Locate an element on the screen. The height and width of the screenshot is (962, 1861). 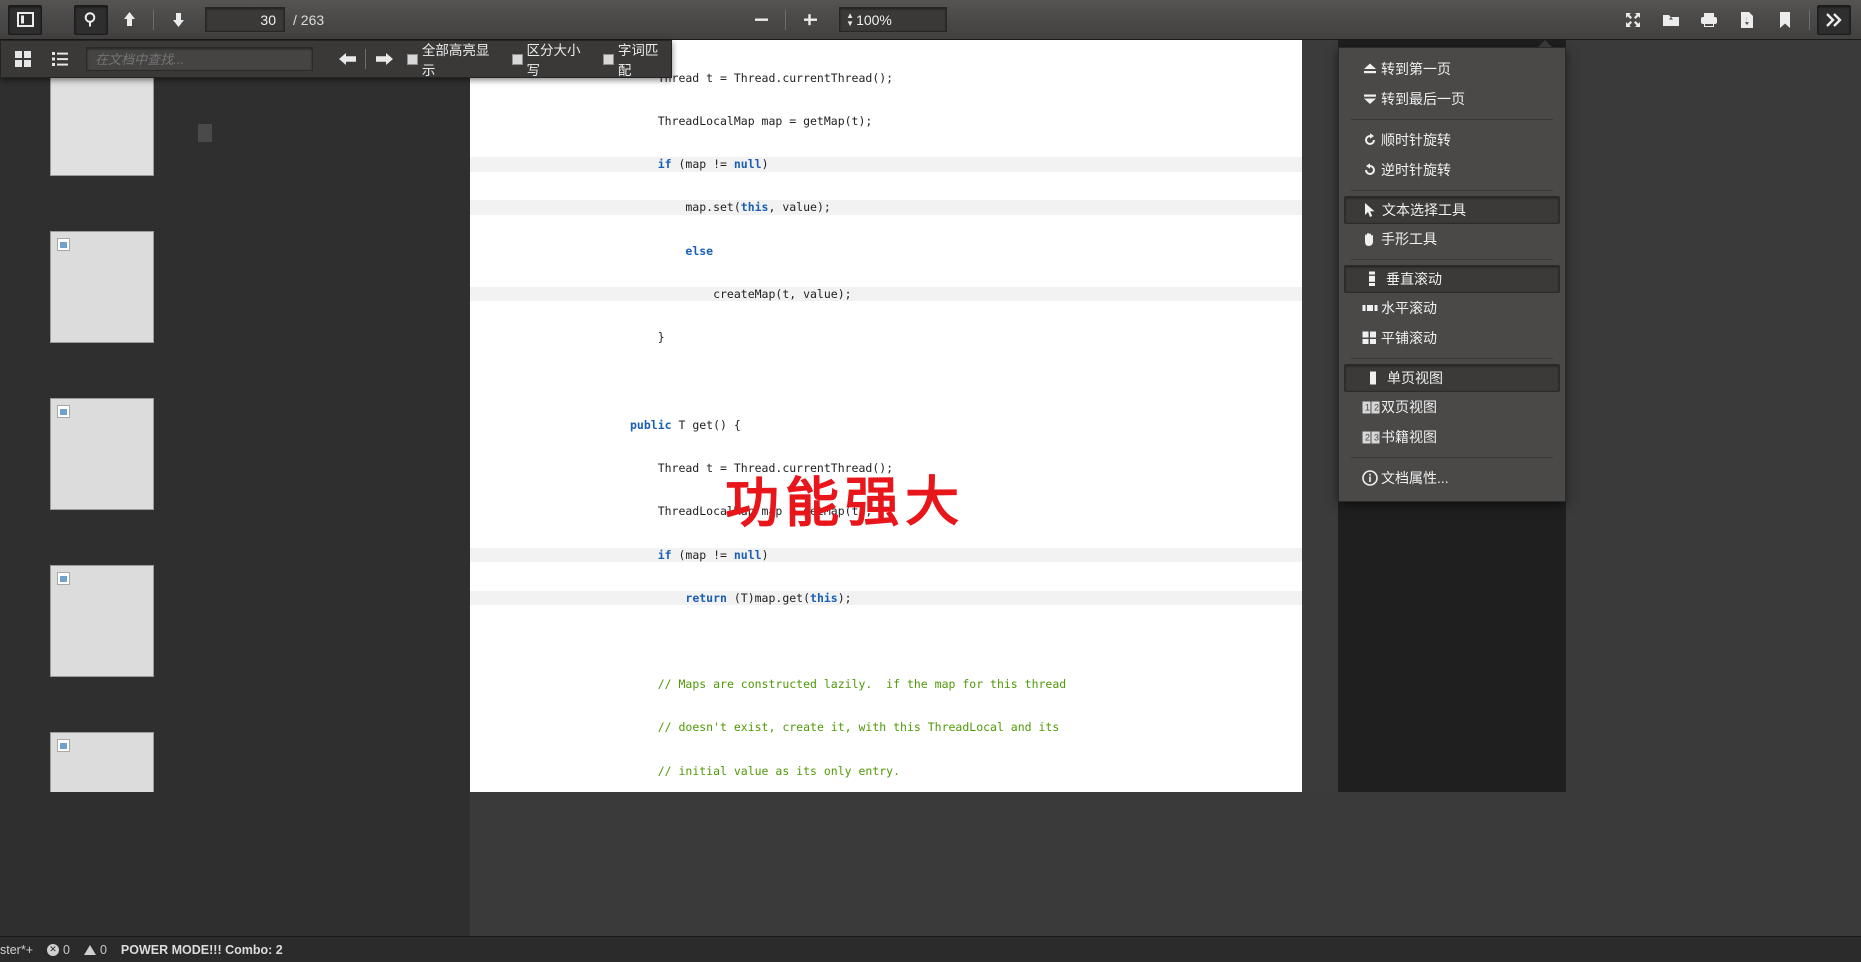
toolbar-zoom-group: ▲ ▼ 100% is located at coordinates (845, 20).